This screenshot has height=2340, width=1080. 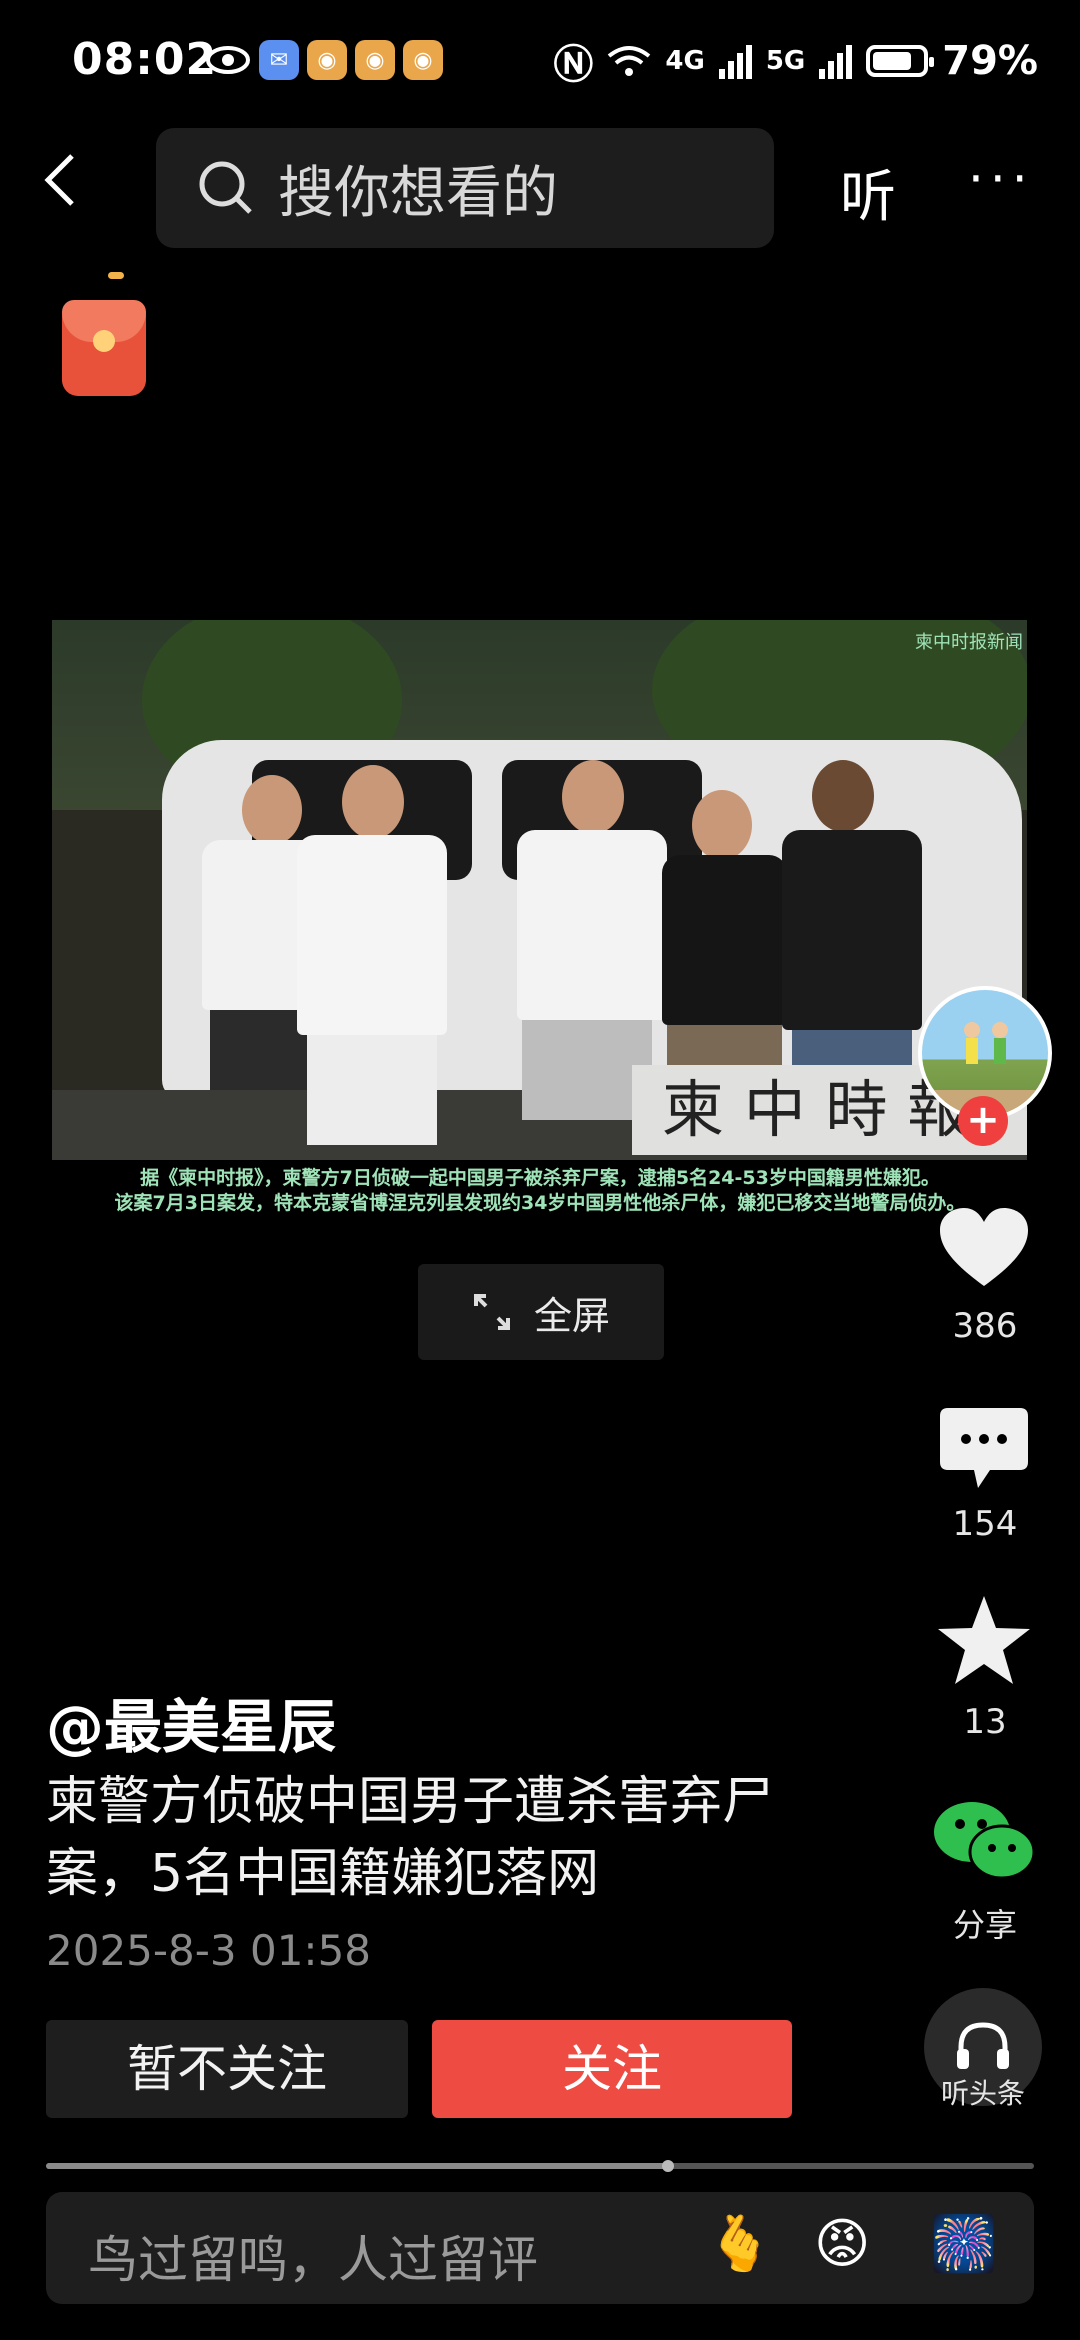 I want to click on battery-percent: 79%, so click(x=990, y=61).